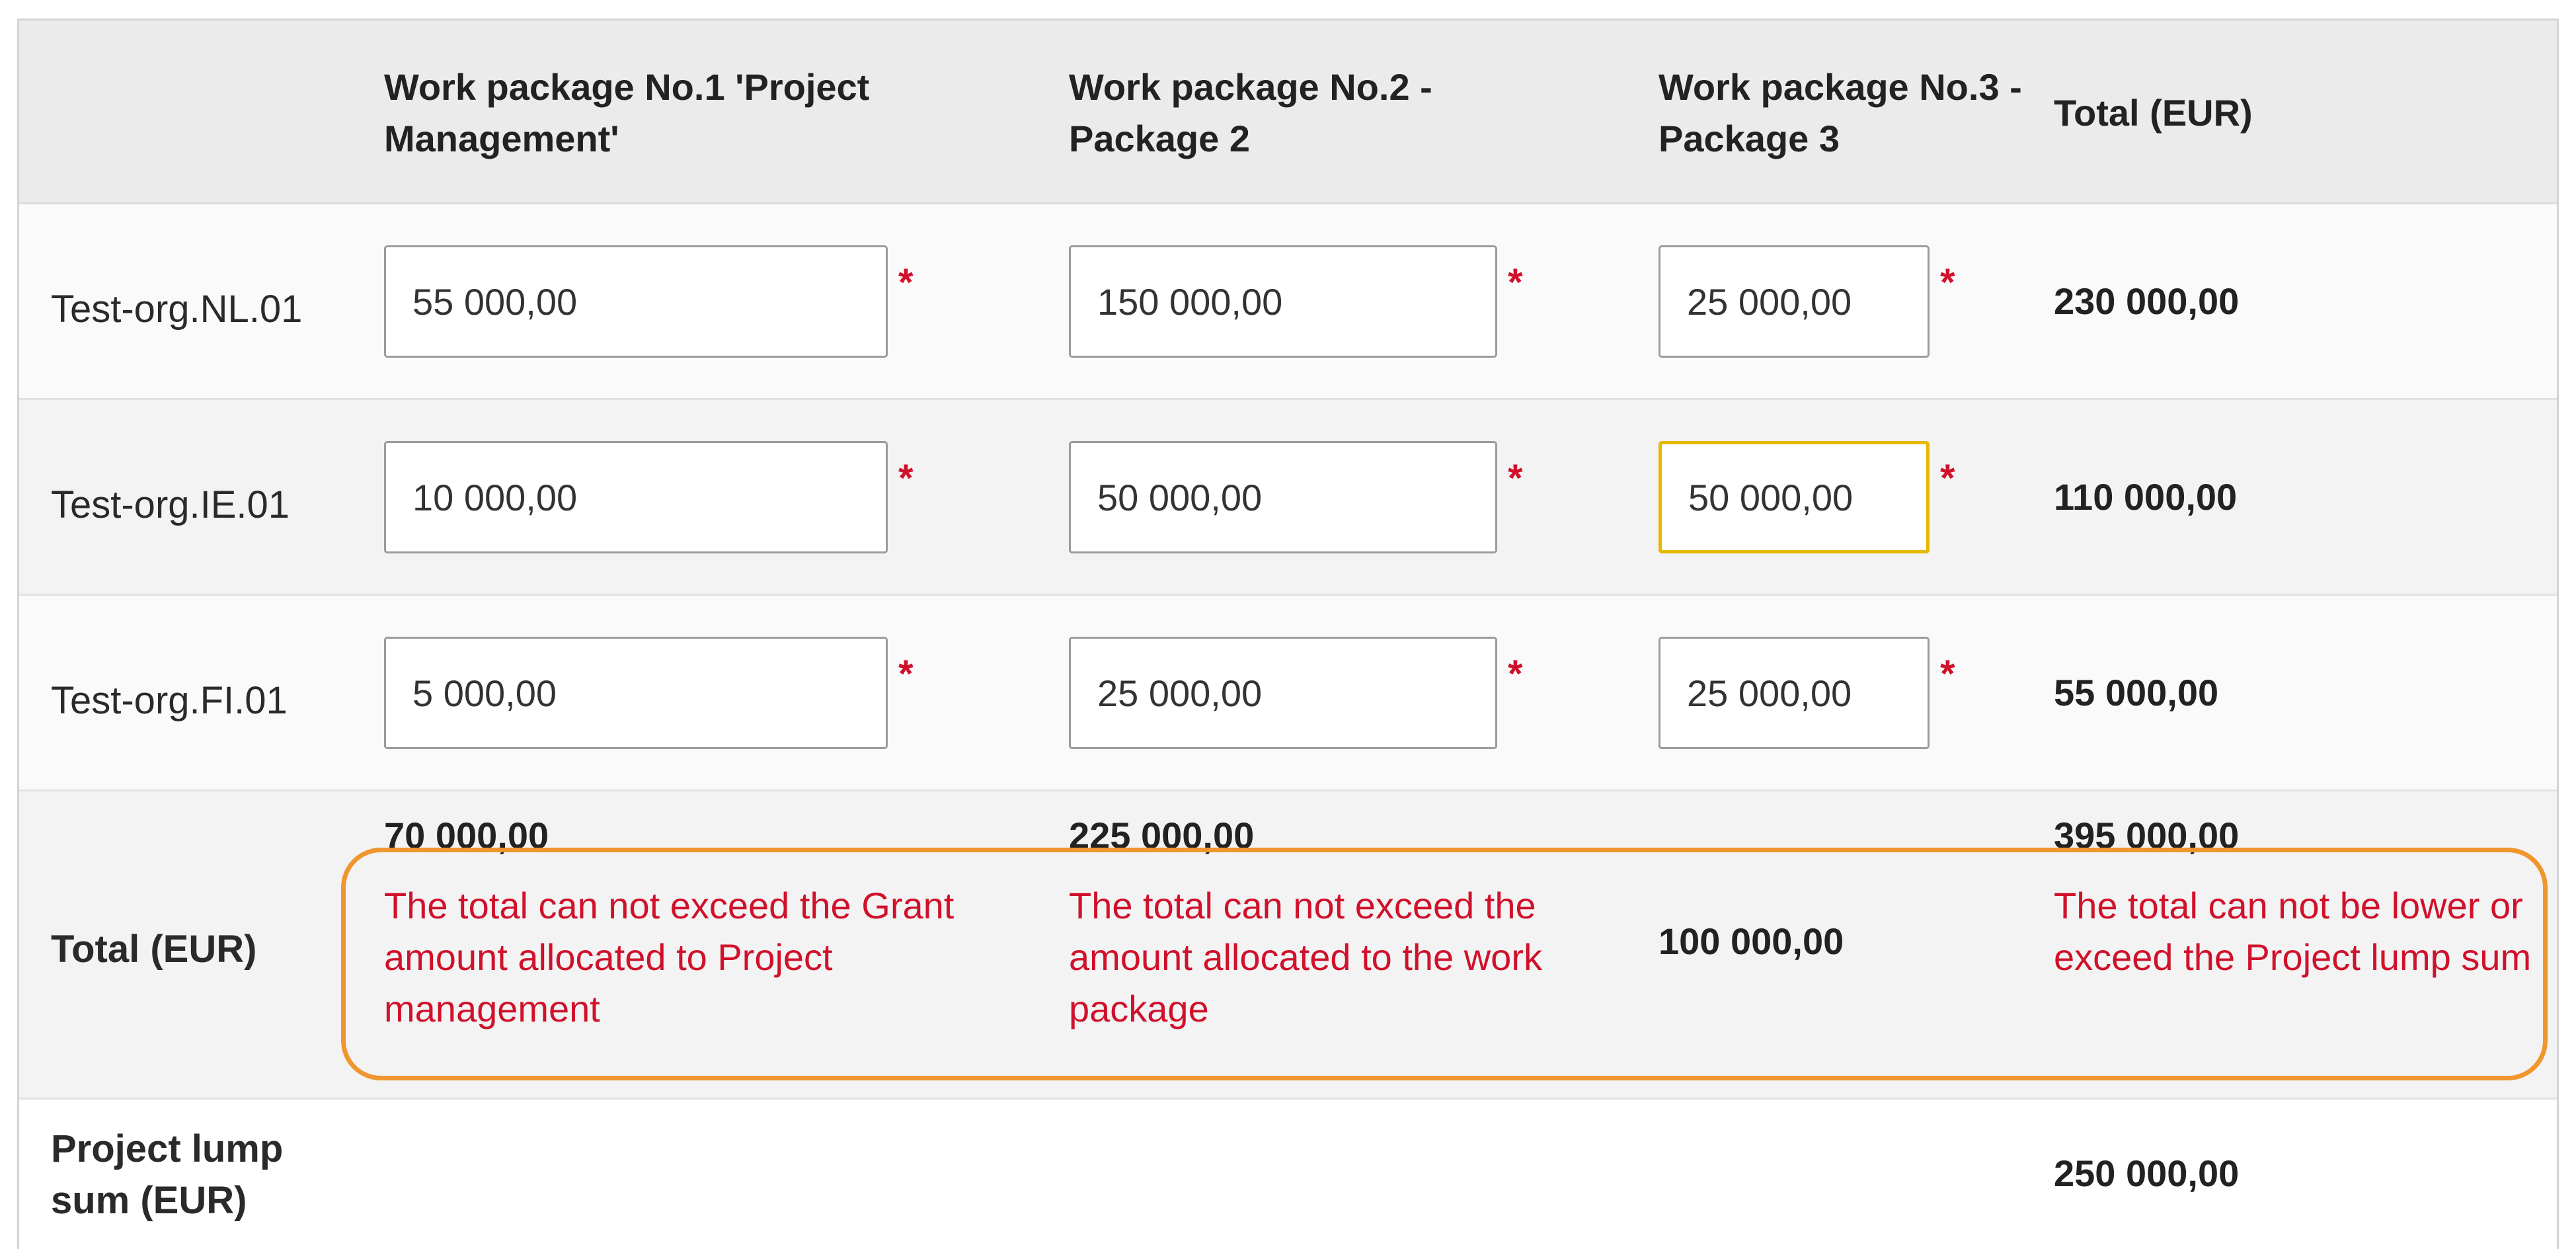 This screenshot has width=2576, height=1249. What do you see at coordinates (627, 113) in the screenshot?
I see `header-wp1: Work package No.1 'Project Management'` at bounding box center [627, 113].